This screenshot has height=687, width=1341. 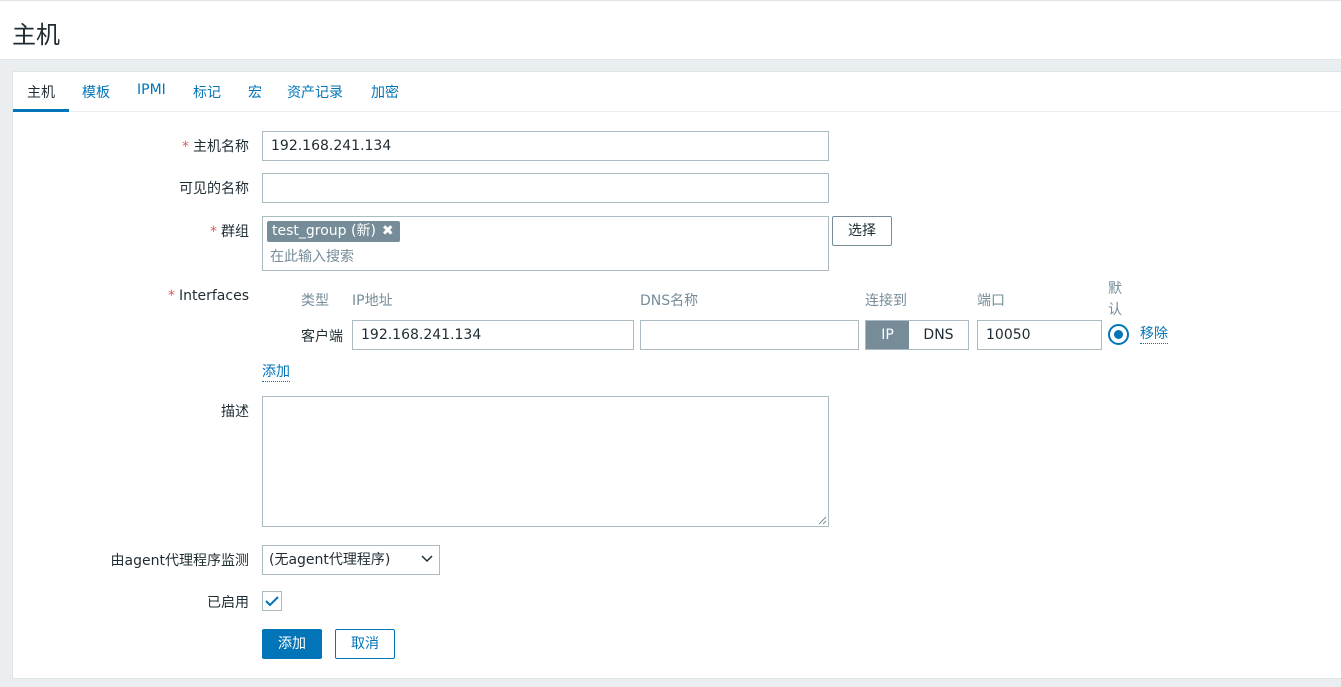 What do you see at coordinates (822, 520) in the screenshot?
I see `resize-grip-icon` at bounding box center [822, 520].